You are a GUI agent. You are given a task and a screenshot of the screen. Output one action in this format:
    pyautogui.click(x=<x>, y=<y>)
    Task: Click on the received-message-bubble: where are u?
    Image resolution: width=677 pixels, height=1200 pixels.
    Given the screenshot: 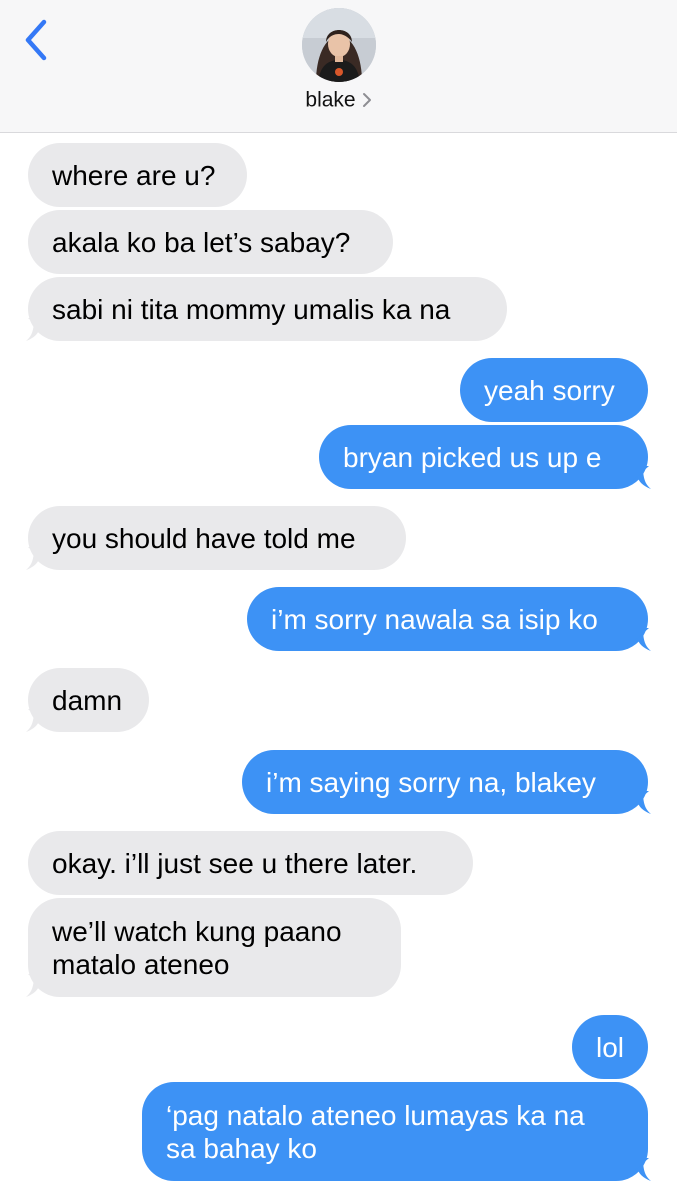 What is the action you would take?
    pyautogui.click(x=137, y=175)
    